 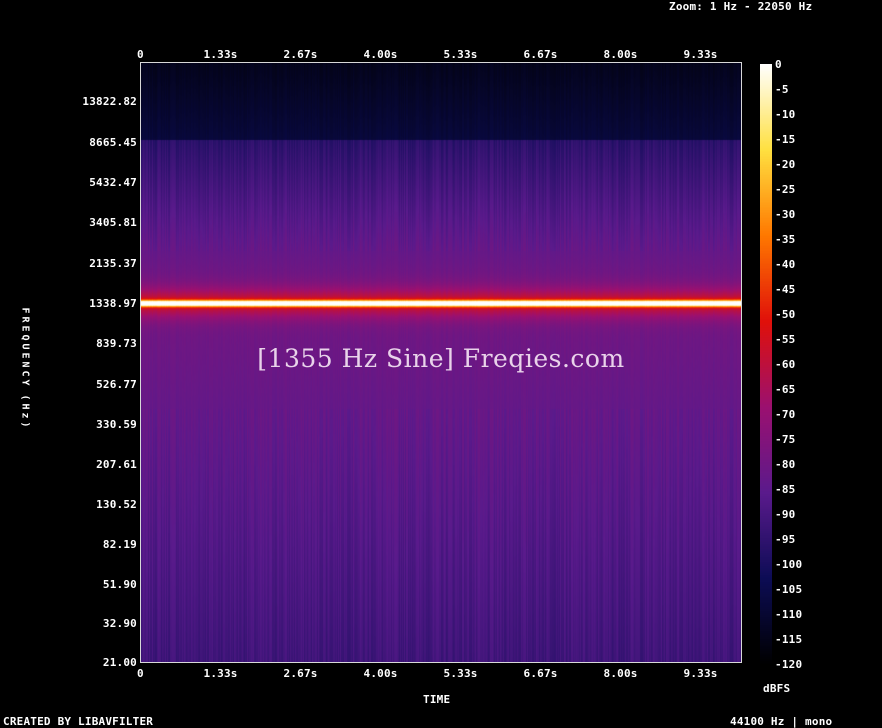 What do you see at coordinates (781, 721) in the screenshot?
I see `sample-info-label: 44100 Hz | mono` at bounding box center [781, 721].